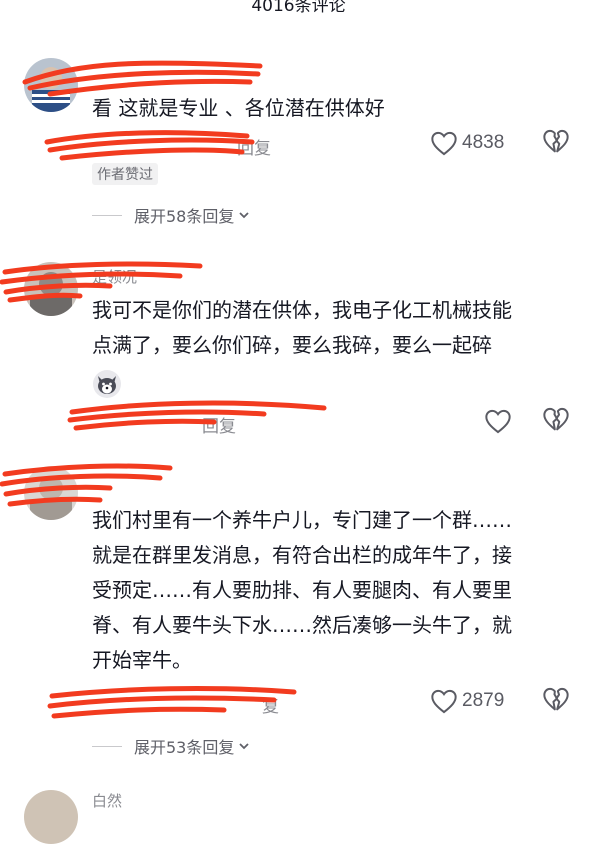 Image resolution: width=597 pixels, height=844 pixels. I want to click on like-button, so click(500, 421).